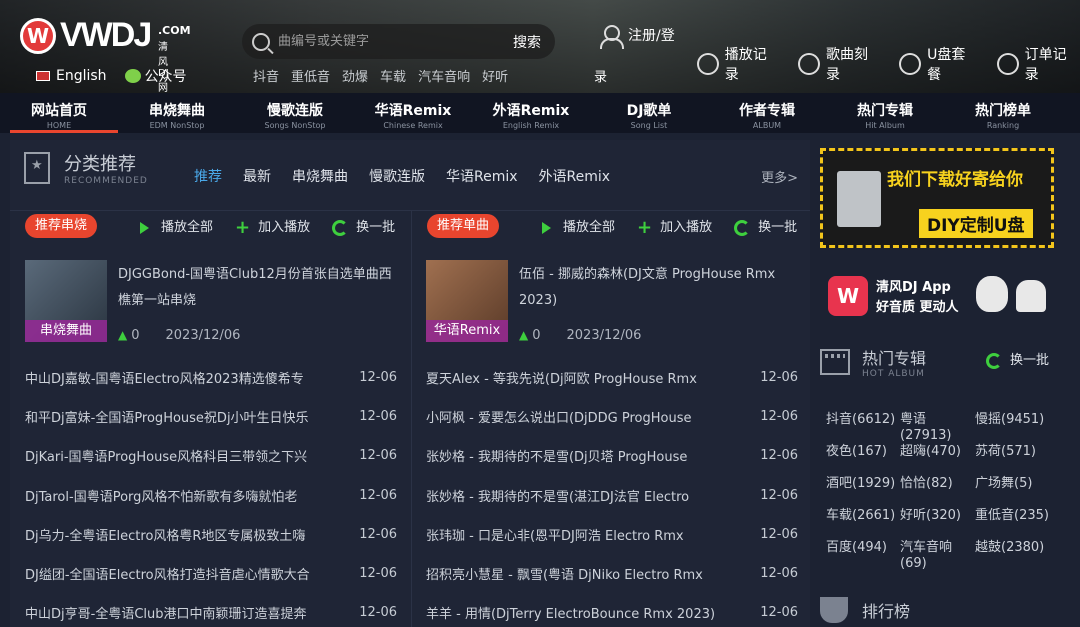 Image resolution: width=1080 pixels, height=627 pixels. What do you see at coordinates (59, 113) in the screenshot?
I see `nav-home: 网站首页 HOME` at bounding box center [59, 113].